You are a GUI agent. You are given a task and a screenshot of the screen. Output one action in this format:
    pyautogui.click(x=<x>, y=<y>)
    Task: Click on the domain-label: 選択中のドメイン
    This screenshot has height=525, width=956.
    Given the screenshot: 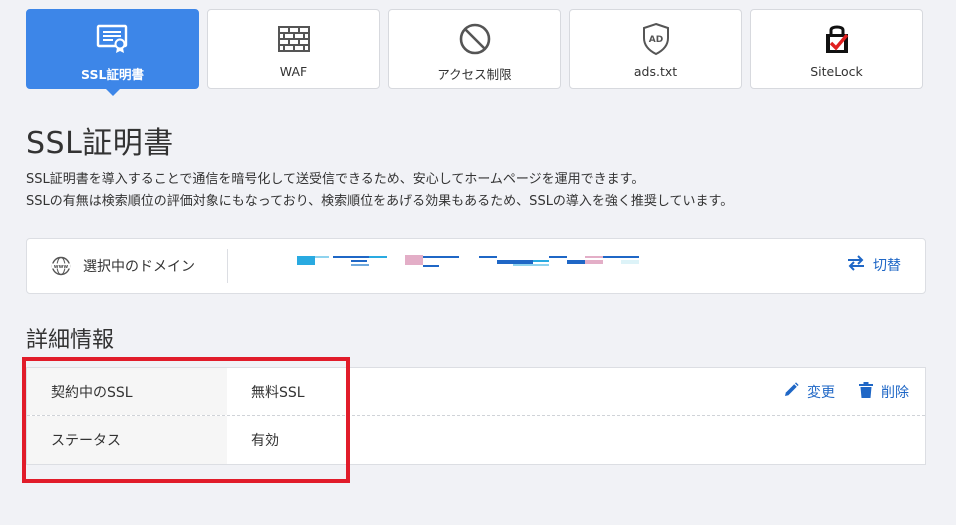 What is the action you would take?
    pyautogui.click(x=139, y=267)
    